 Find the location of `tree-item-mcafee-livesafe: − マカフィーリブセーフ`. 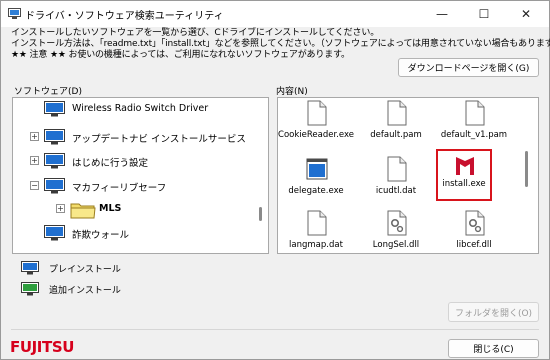

tree-item-mcafee-livesafe: − マカフィーリブセーフ is located at coordinates (135, 186).